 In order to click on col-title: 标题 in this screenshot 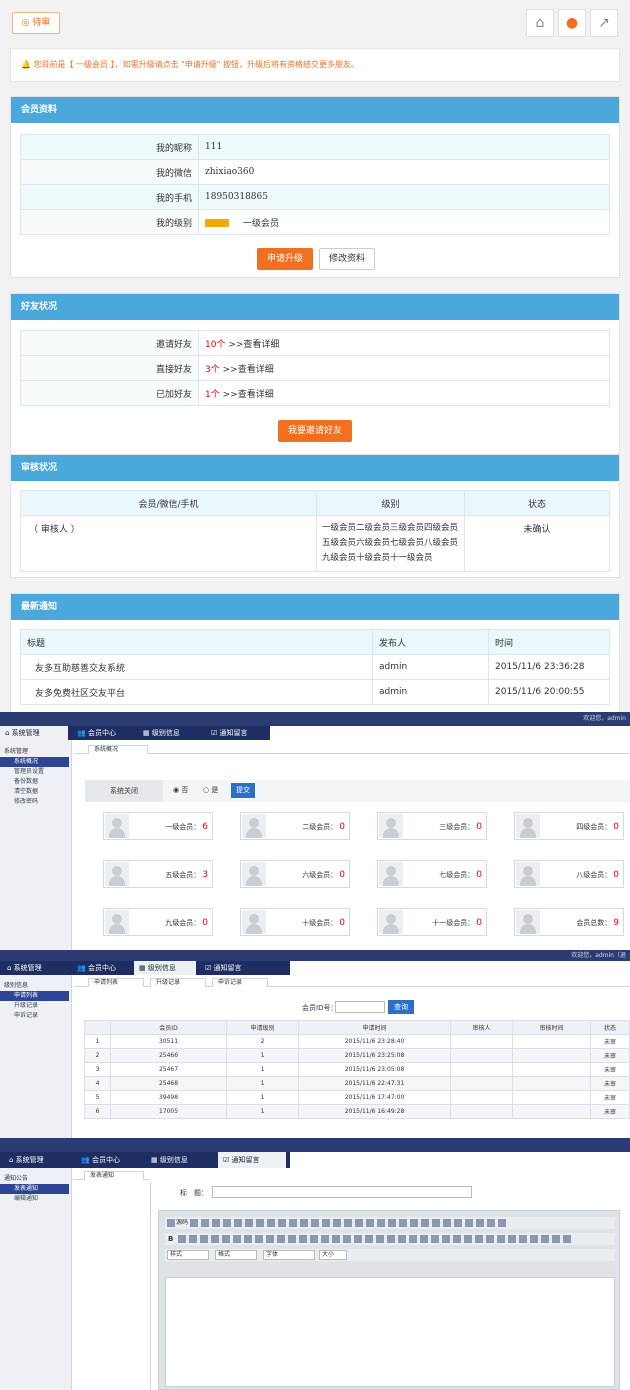, I will do `click(196, 642)`.